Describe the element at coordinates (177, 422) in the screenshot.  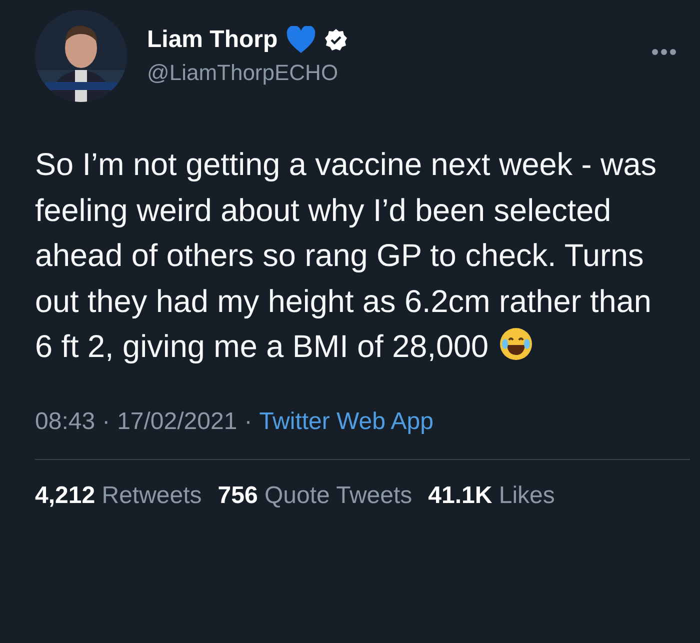
I see `tweet-date: 17/02/2021` at that location.